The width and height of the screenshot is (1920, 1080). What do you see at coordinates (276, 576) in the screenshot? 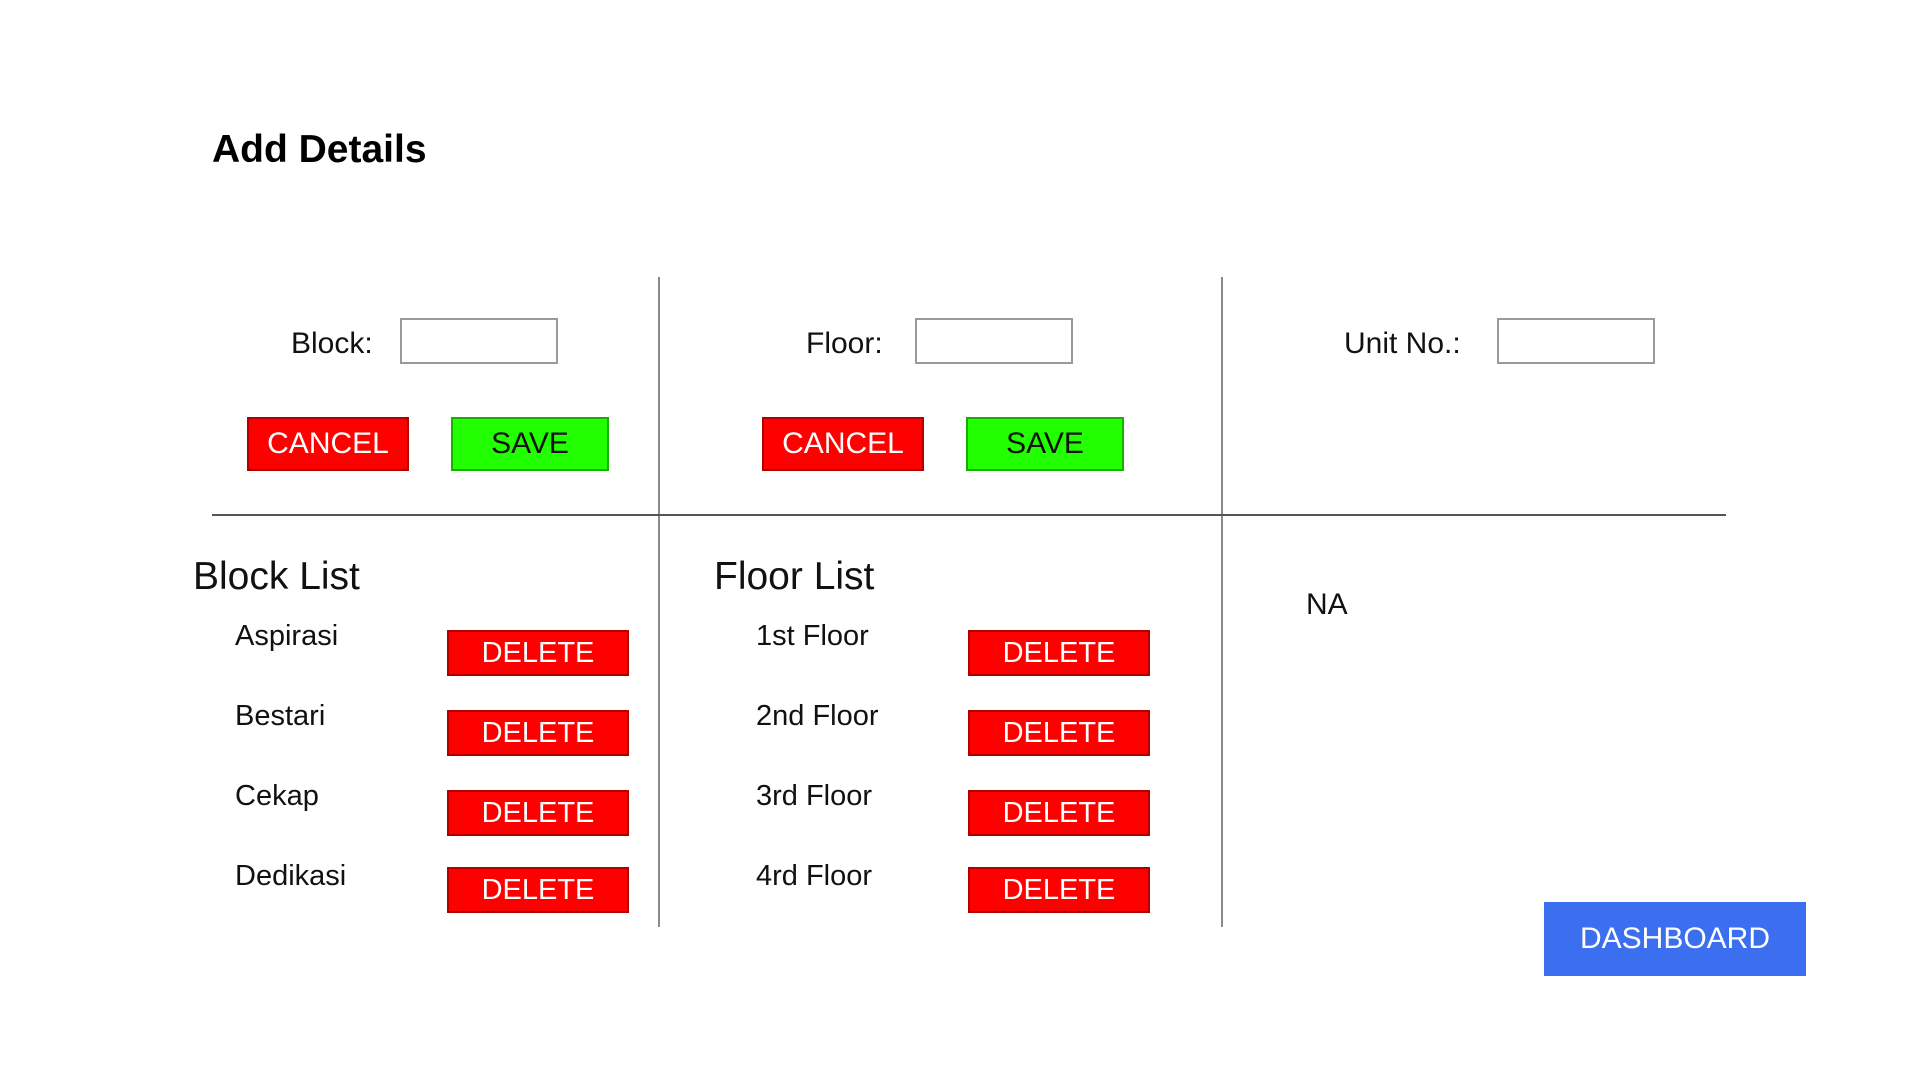
I see `block-list-title: Block List` at bounding box center [276, 576].